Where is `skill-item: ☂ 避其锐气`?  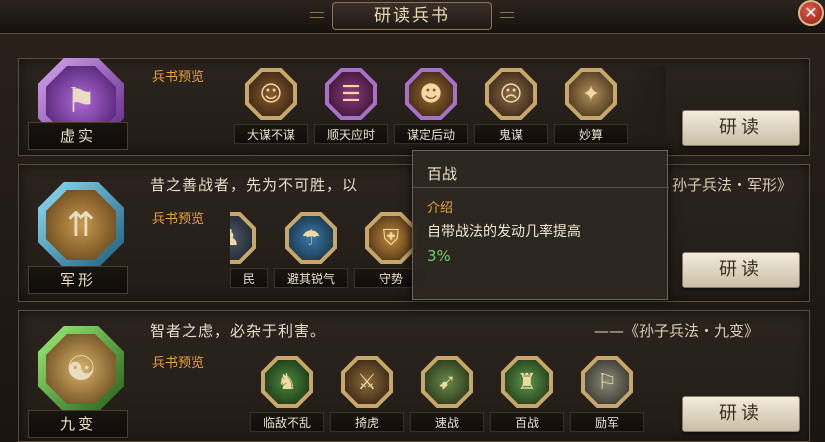
skill-item: ☂ 避其锐气 is located at coordinates (311, 250).